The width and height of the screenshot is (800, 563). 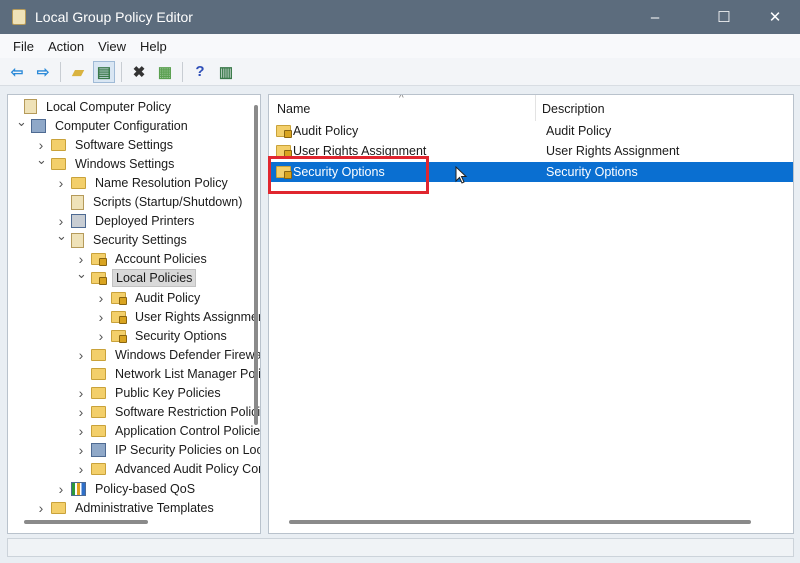 What do you see at coordinates (145, 488) in the screenshot?
I see `tree-item-label: Policy-based QoS` at bounding box center [145, 488].